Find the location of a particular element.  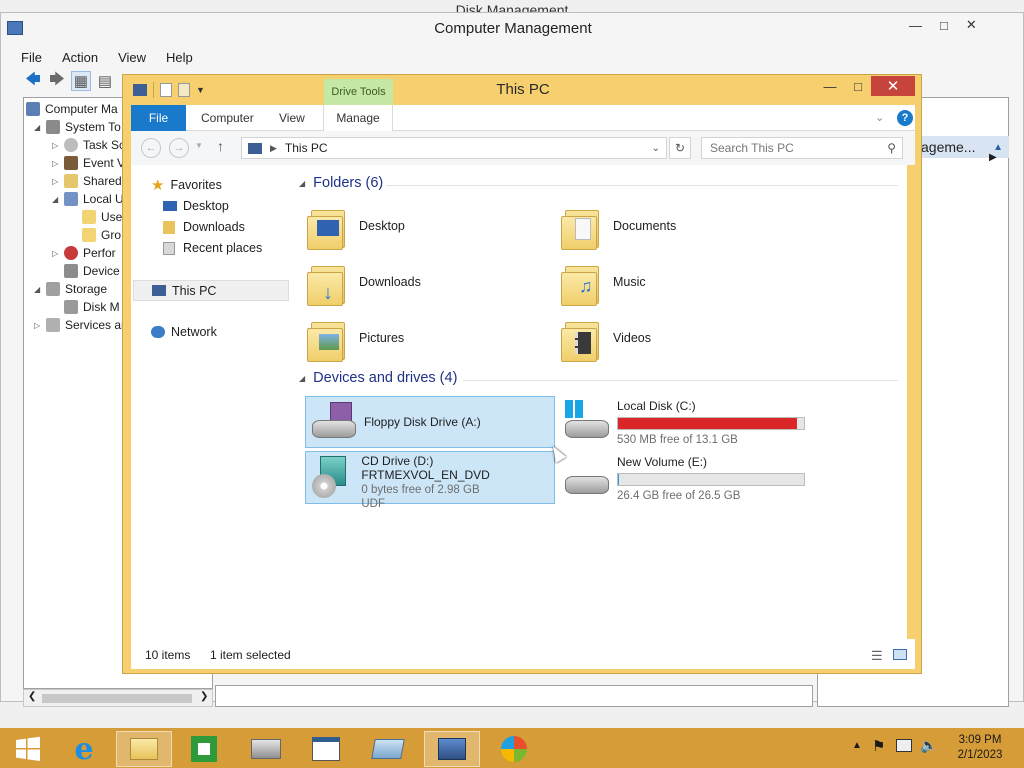

folder-desktop: Desktop is located at coordinates (356, 226).